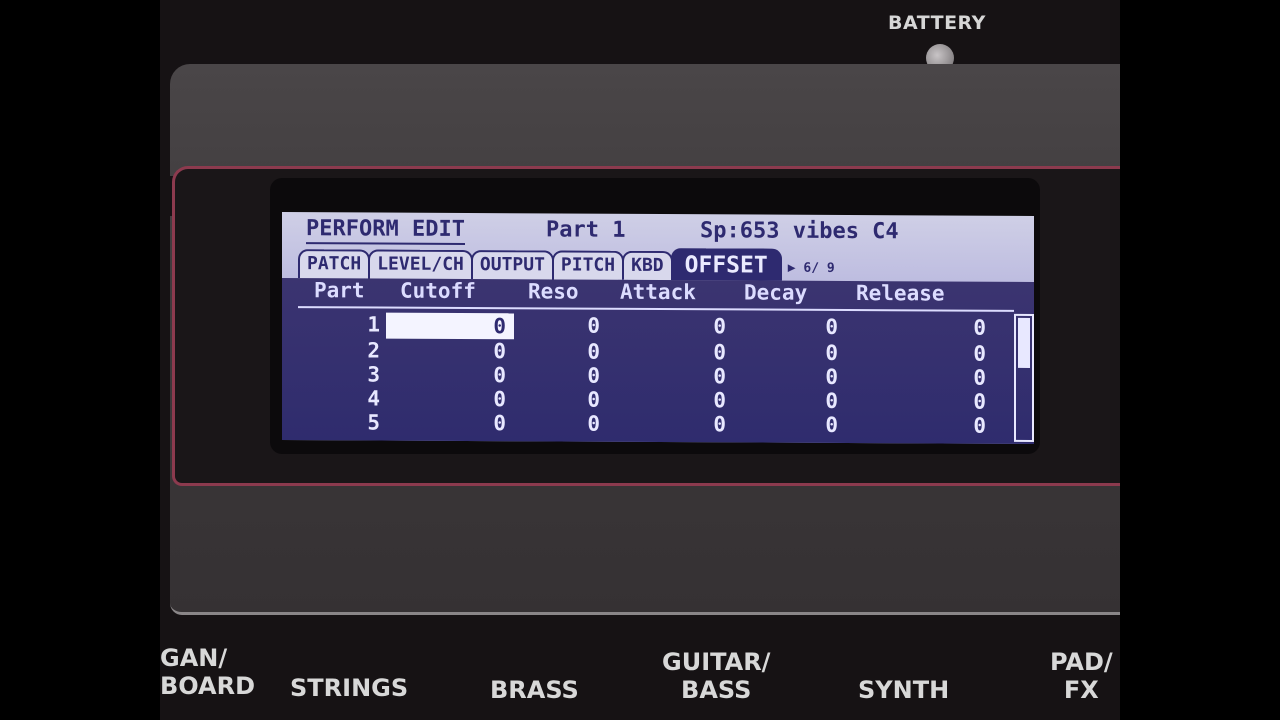  Describe the element at coordinates (1024, 342) in the screenshot. I see `scrollbar-thumb` at that location.